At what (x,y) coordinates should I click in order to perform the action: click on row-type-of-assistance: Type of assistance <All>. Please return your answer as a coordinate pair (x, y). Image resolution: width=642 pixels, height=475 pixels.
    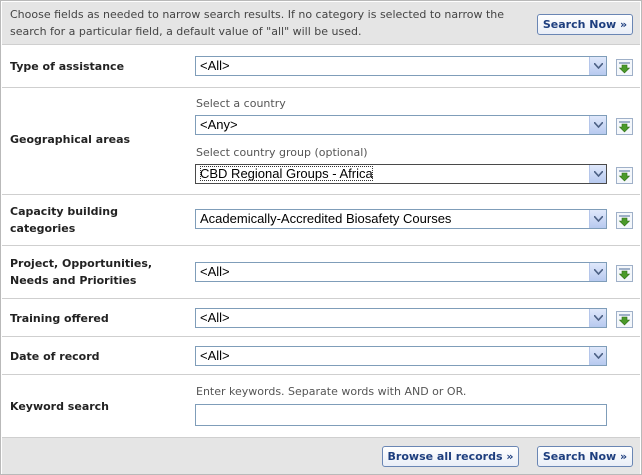
    Looking at the image, I should click on (321, 65).